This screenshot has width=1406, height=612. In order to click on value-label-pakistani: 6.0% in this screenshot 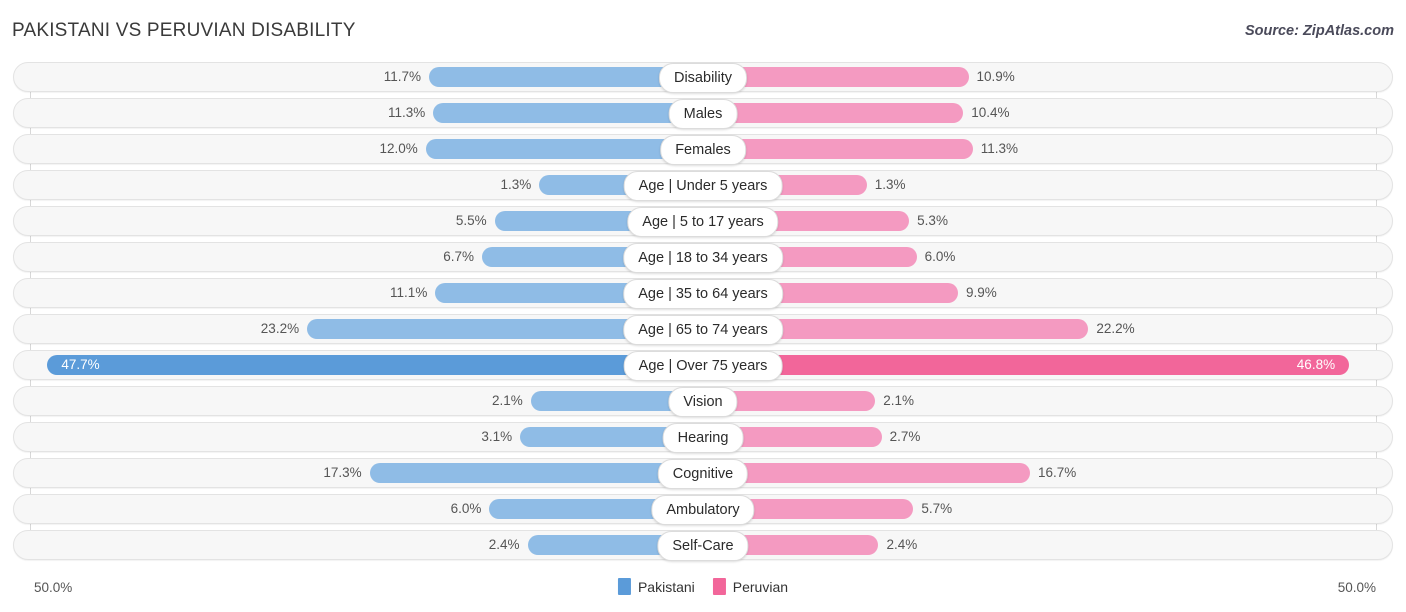, I will do `click(466, 508)`.